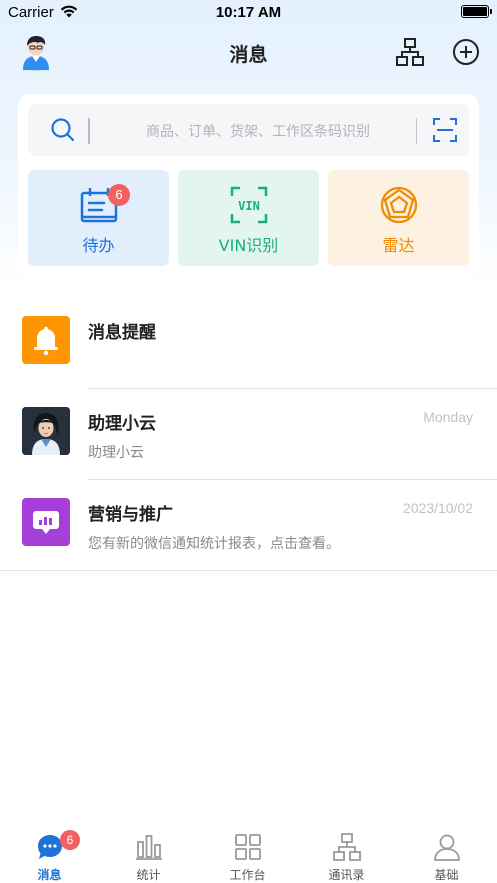 This screenshot has height=883, width=497. Describe the element at coordinates (122, 333) in the screenshot. I see `message-title: 消息提醒` at that location.